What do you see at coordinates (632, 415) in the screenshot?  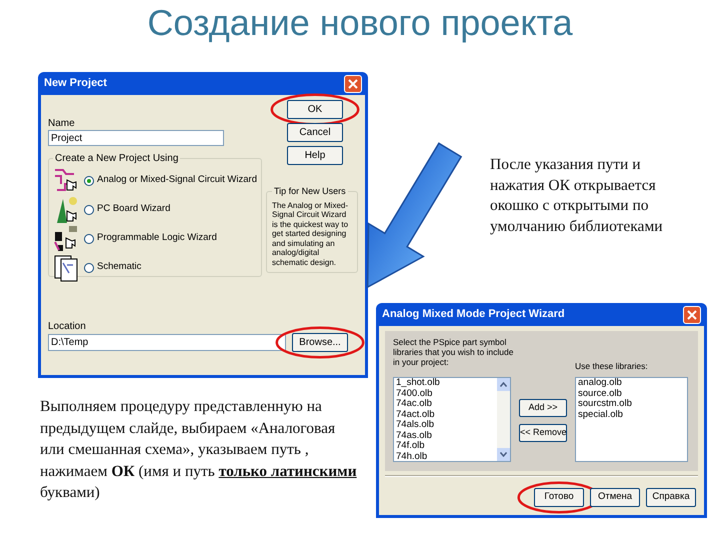 I see `list-item: special.olb` at bounding box center [632, 415].